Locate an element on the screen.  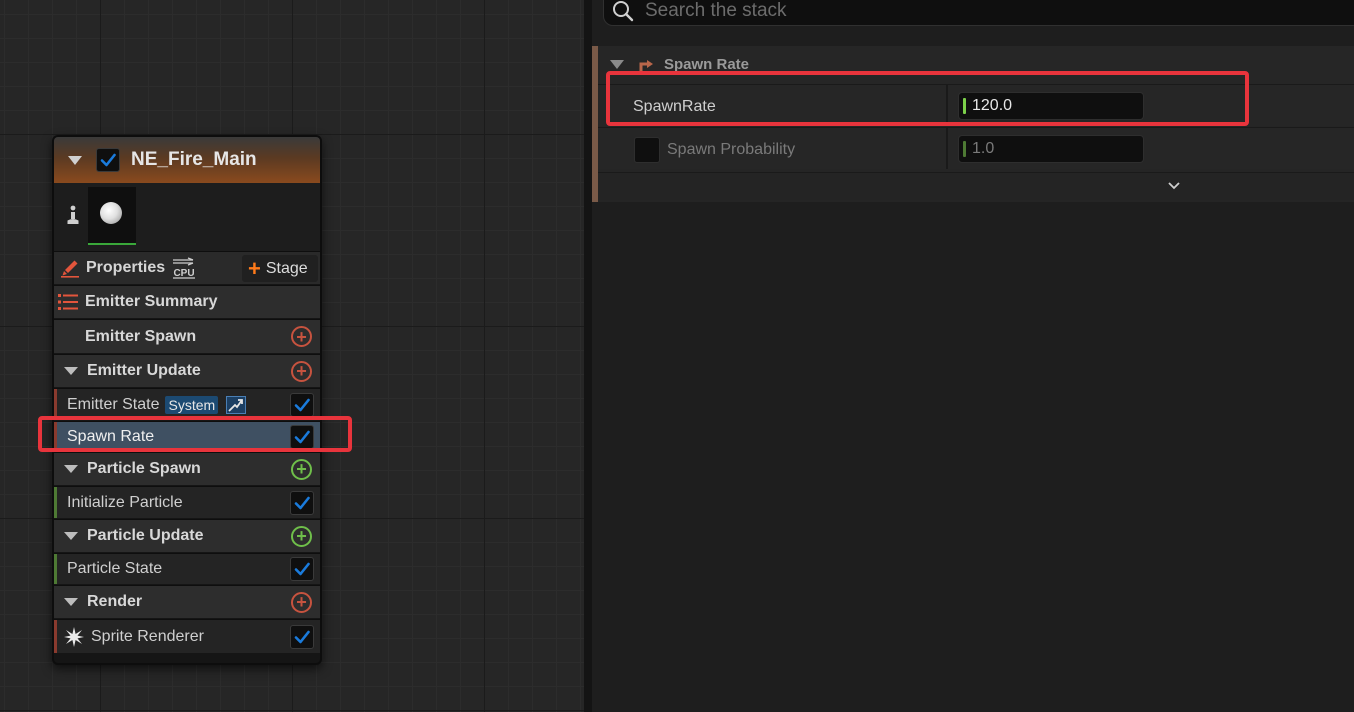
value-indicator is located at coordinates (964, 149).